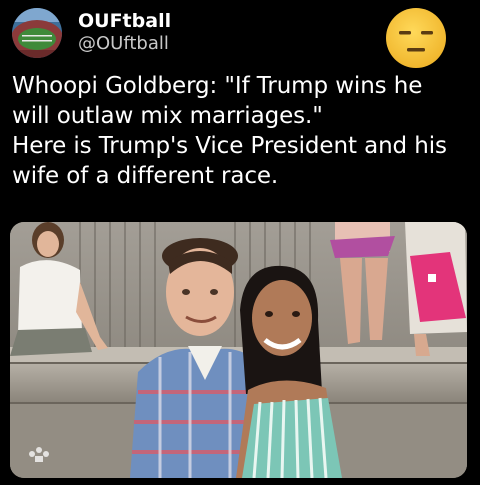 This screenshot has width=480, height=485. What do you see at coordinates (124, 21) in the screenshot?
I see `display-name: OUFtball` at bounding box center [124, 21].